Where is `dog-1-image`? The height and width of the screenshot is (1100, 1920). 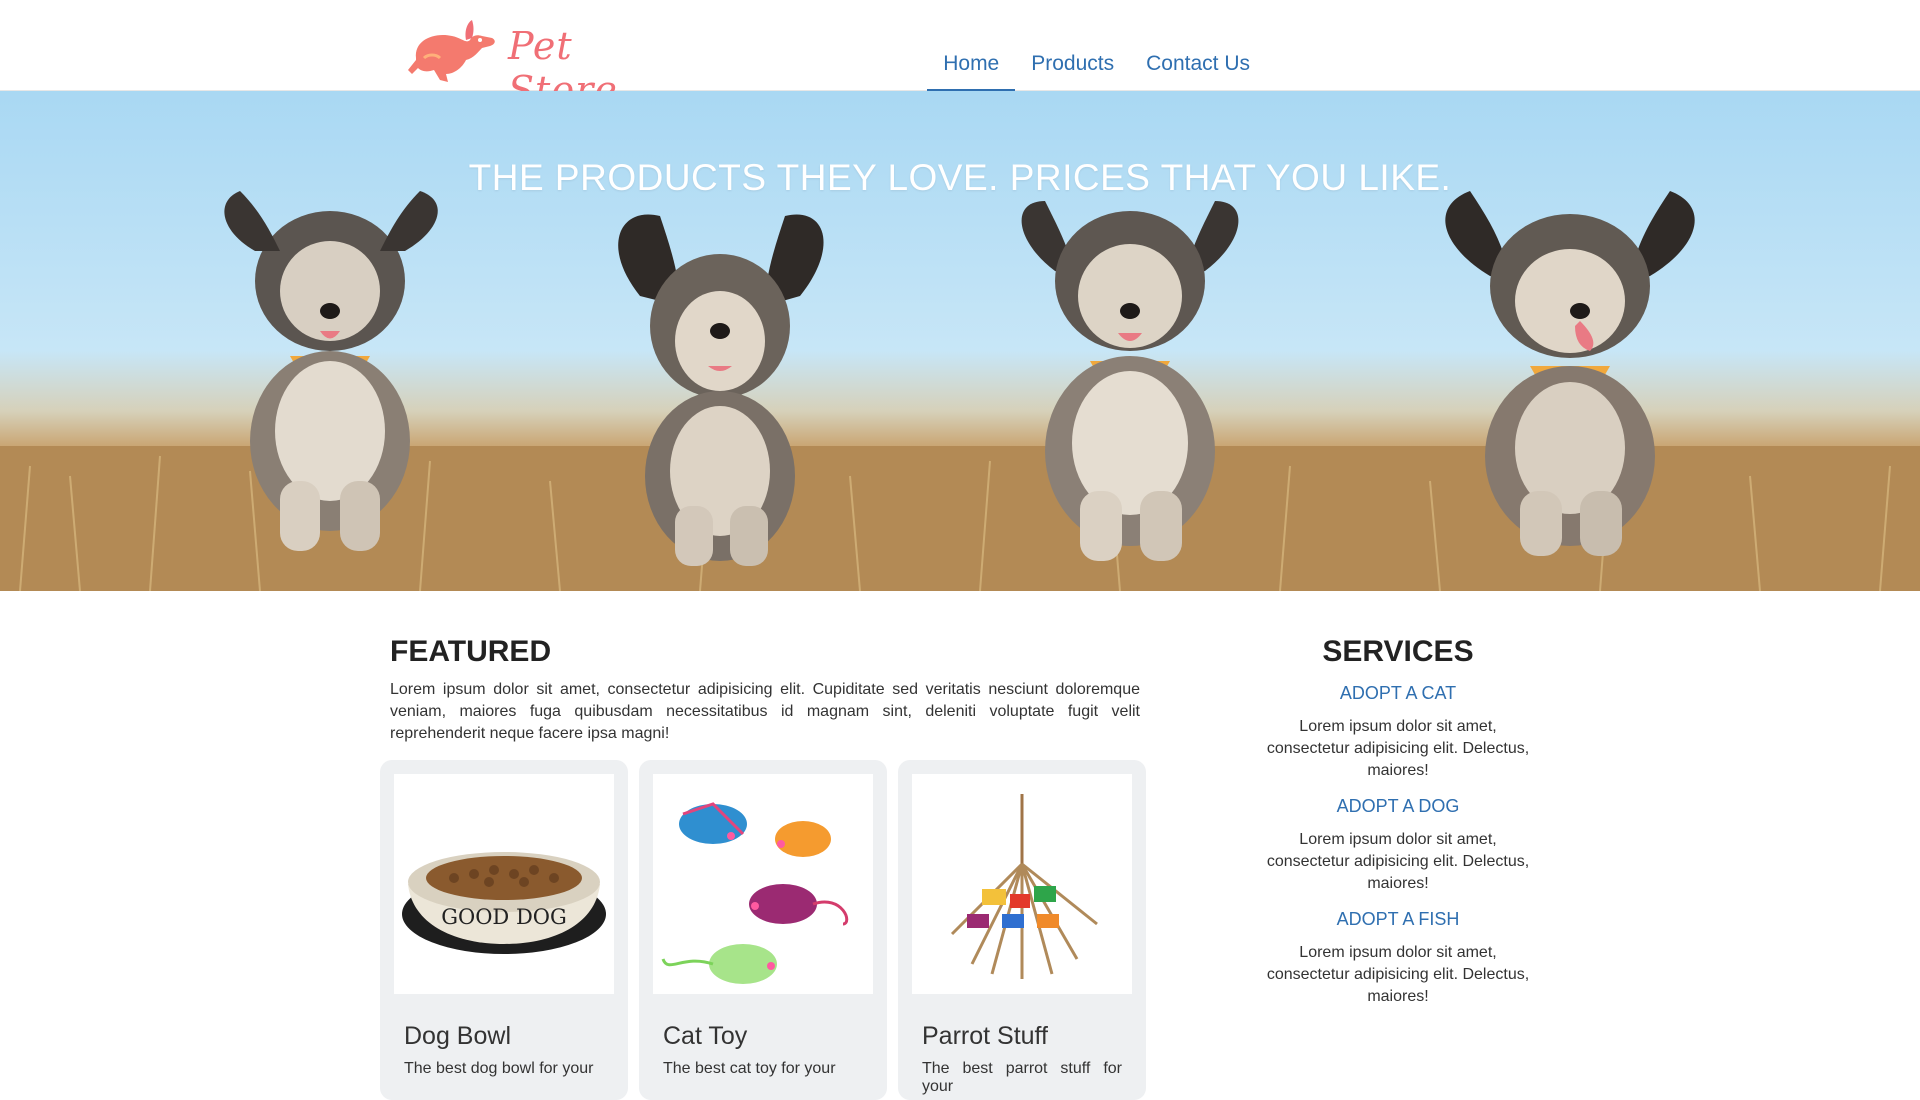
dog-1-image is located at coordinates (331, 371).